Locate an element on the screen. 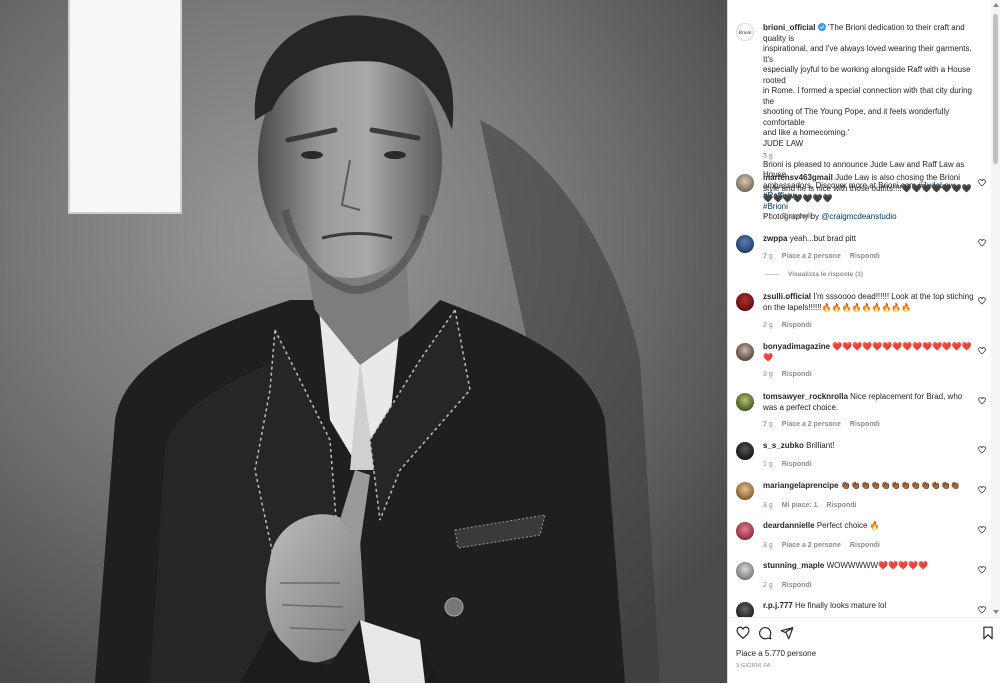 The width and height of the screenshot is (1000, 684). comment-username: zsulli.official is located at coordinates (787, 296).